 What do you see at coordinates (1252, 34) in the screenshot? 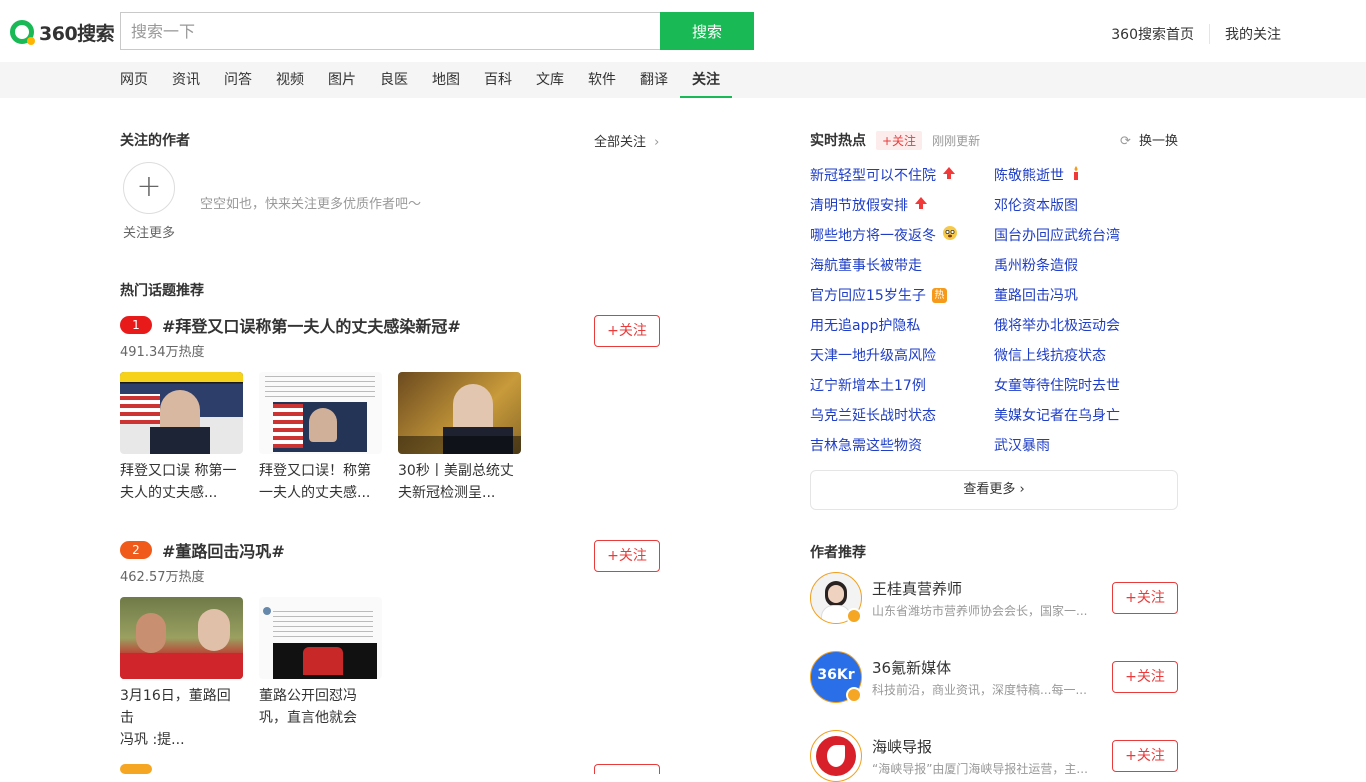
I see `my-follow-link: 我的关注` at bounding box center [1252, 34].